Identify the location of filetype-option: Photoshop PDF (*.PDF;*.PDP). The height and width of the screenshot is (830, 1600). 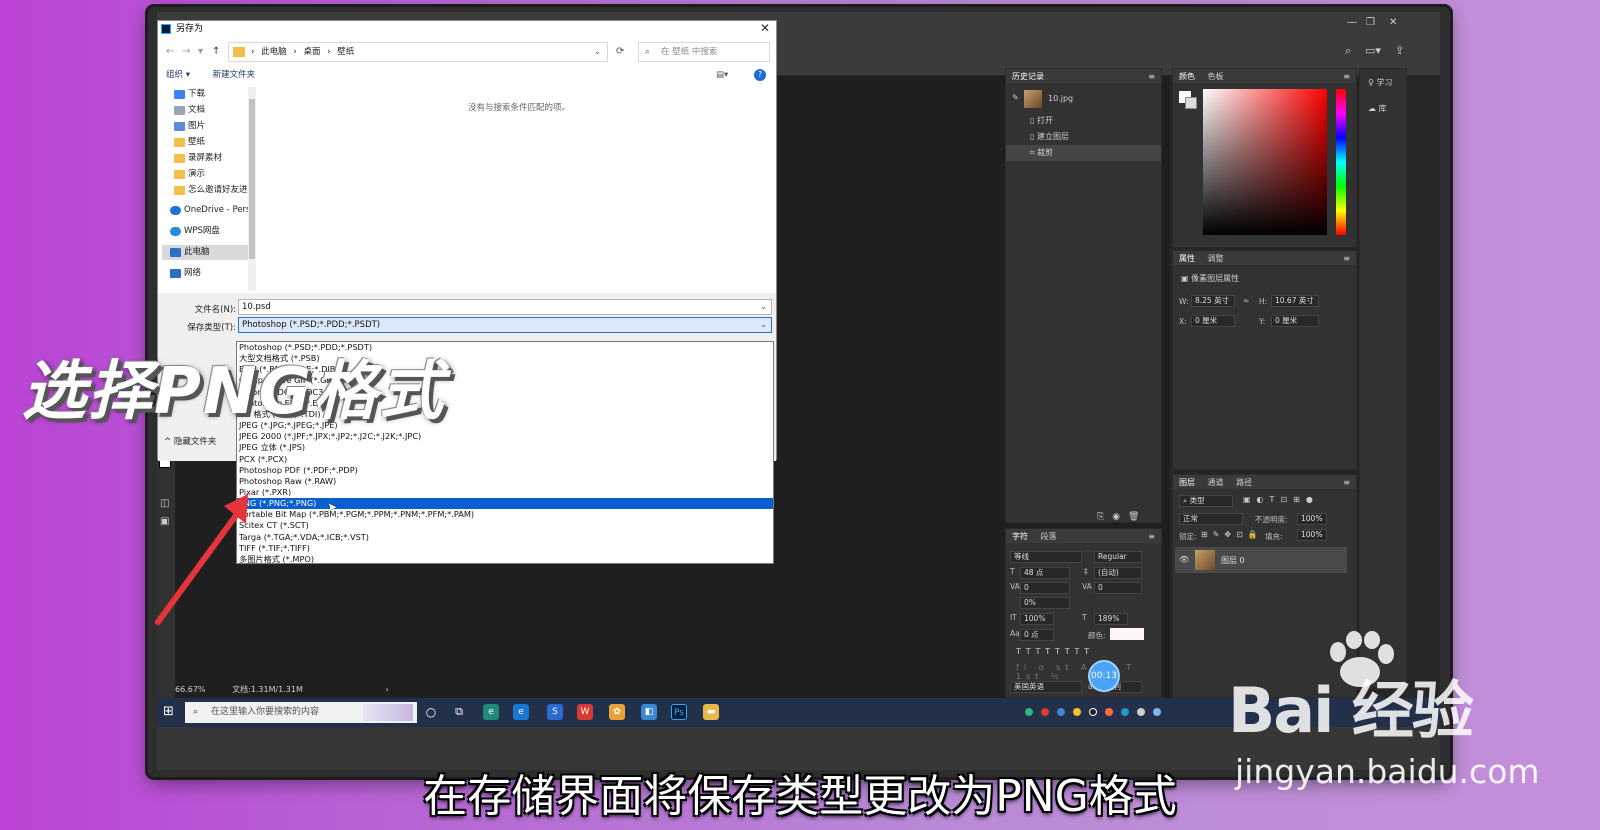
(505, 470).